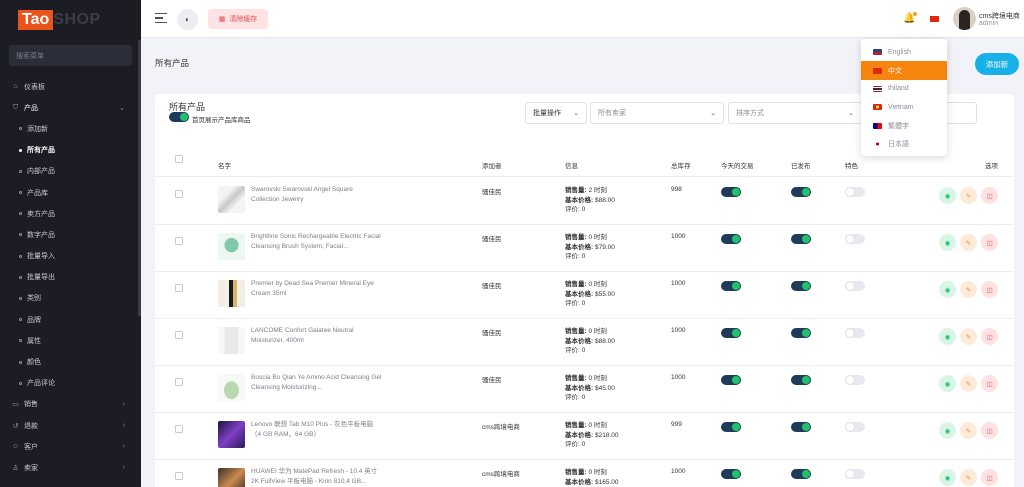 Image resolution: width=1024 pixels, height=487 pixels. Describe the element at coordinates (904, 107) in the screenshot. I see `language-option: Vietnam` at that location.